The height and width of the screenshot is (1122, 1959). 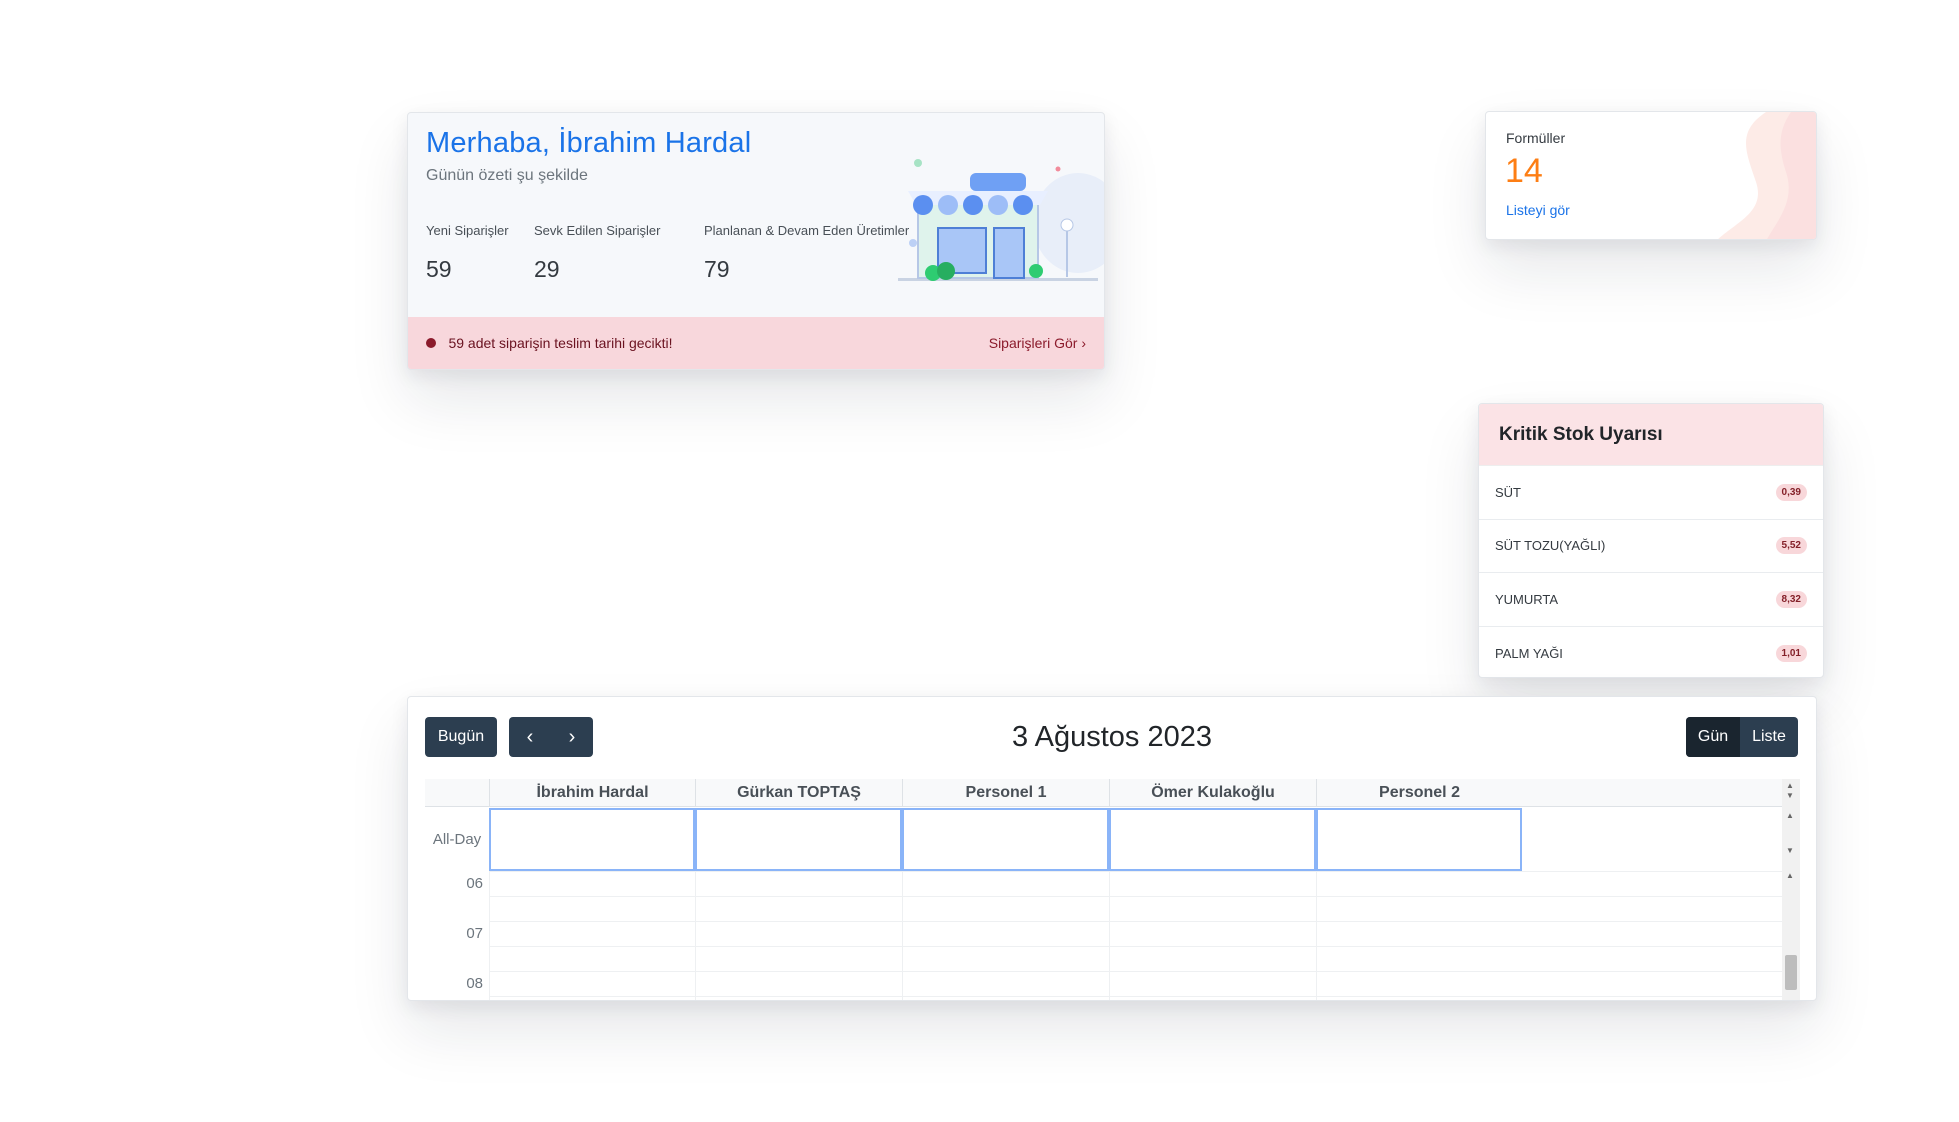 What do you see at coordinates (1212, 793) in the screenshot?
I see `resource-header: Ömer Kulakoğlu` at bounding box center [1212, 793].